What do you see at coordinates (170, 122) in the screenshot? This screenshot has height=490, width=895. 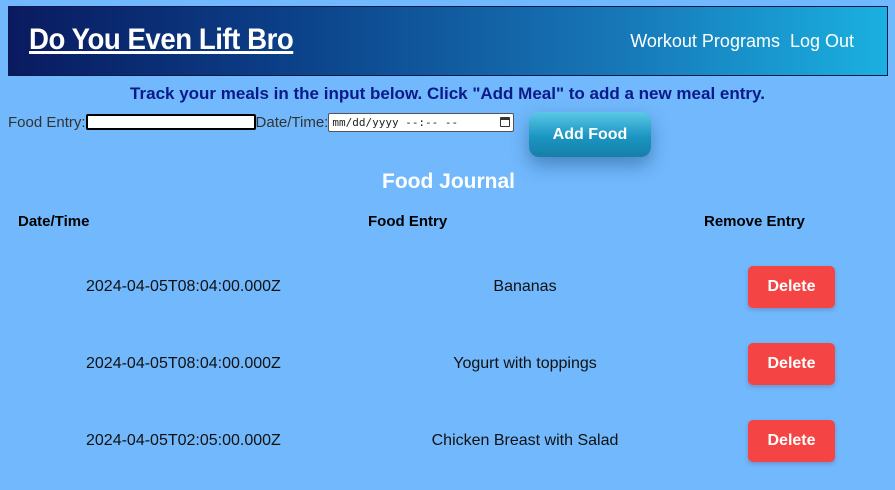 I see `food-entry-input` at bounding box center [170, 122].